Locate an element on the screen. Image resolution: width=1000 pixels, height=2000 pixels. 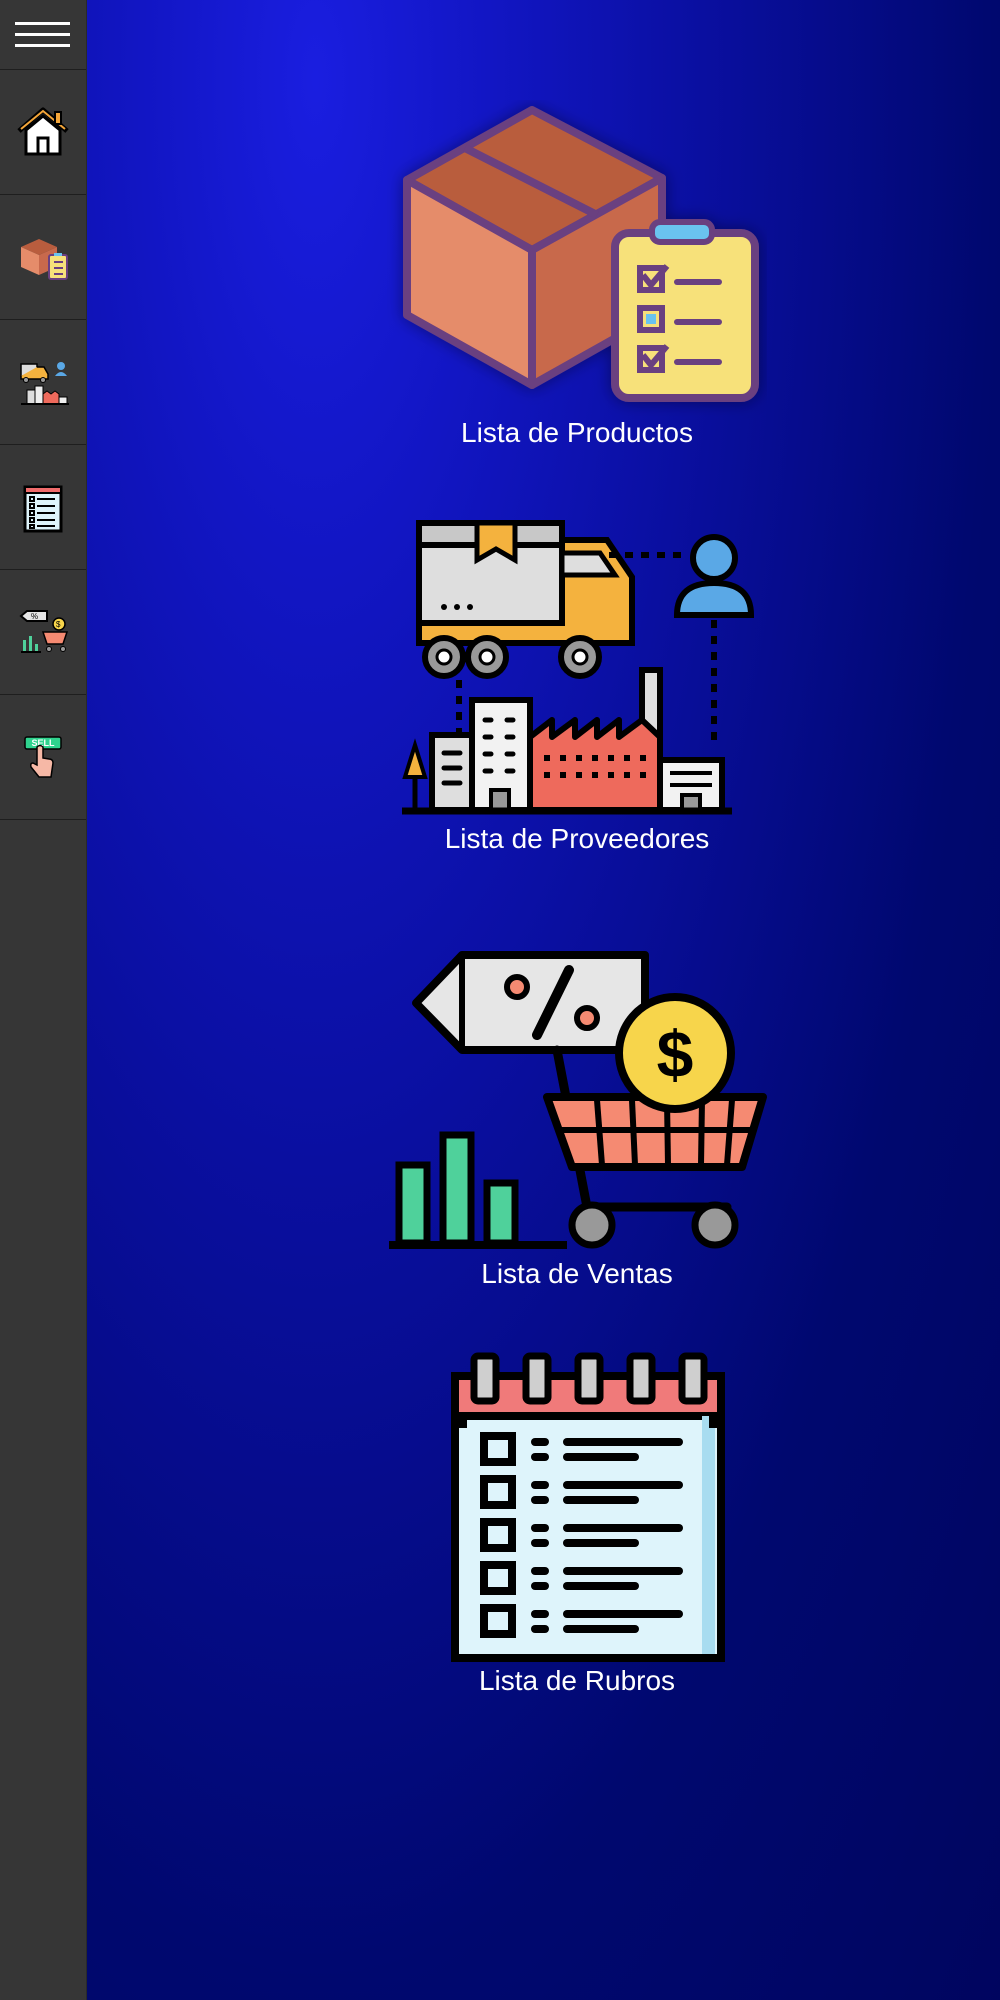
card-lista-proveedores: Lista de Proveedores is located at coordinates (577, 687).